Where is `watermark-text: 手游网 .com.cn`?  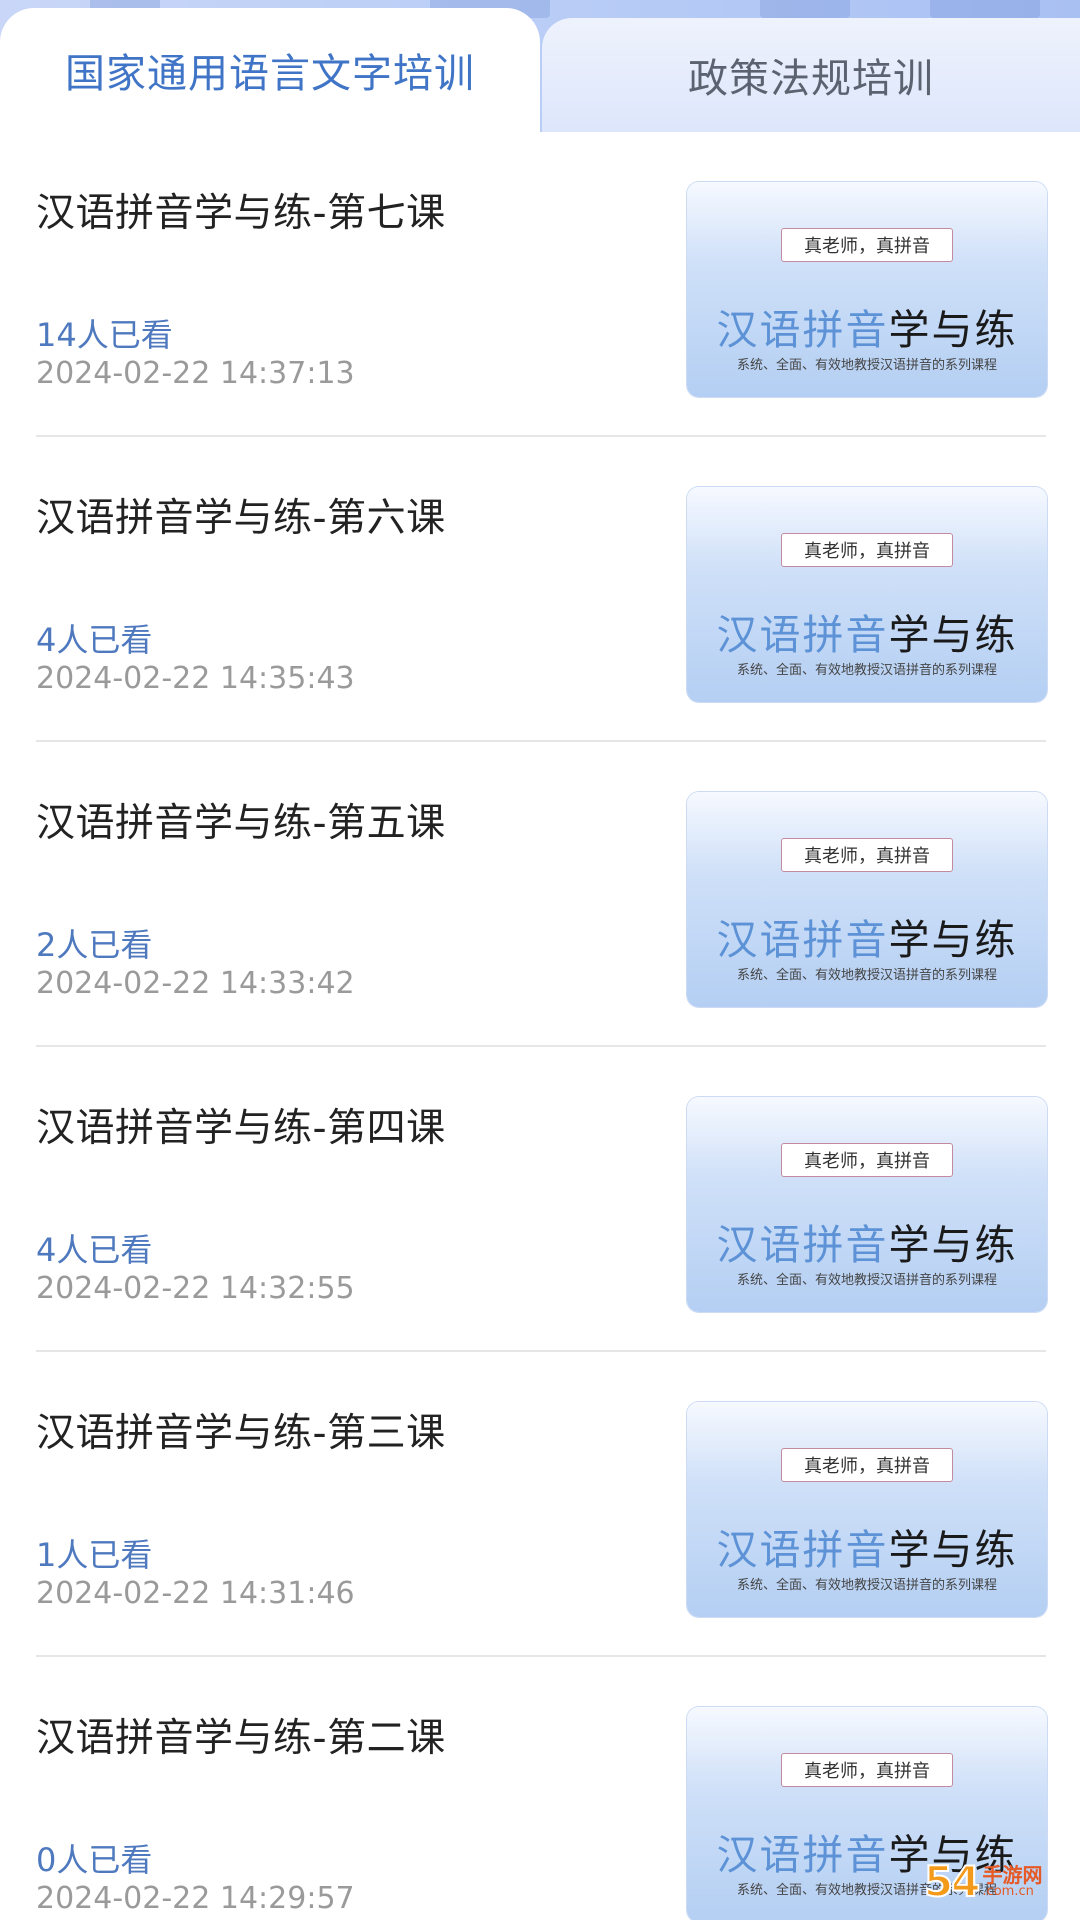
watermark-text: 手游网 .com.cn is located at coordinates (1012, 1880).